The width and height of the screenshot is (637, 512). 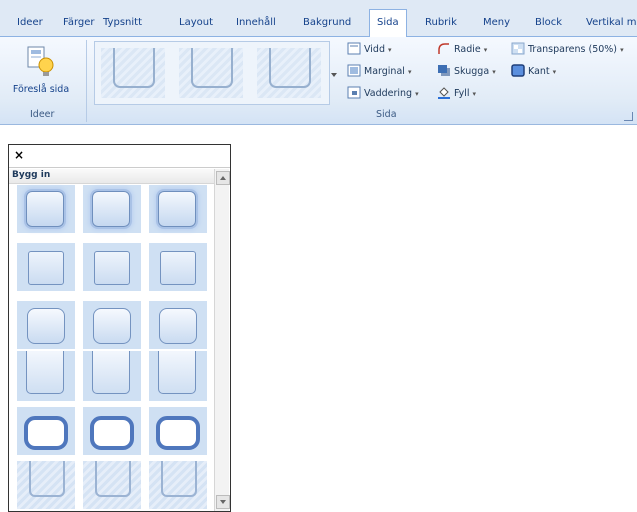 What do you see at coordinates (628, 116) in the screenshot?
I see `dialog-launcher-icon` at bounding box center [628, 116].